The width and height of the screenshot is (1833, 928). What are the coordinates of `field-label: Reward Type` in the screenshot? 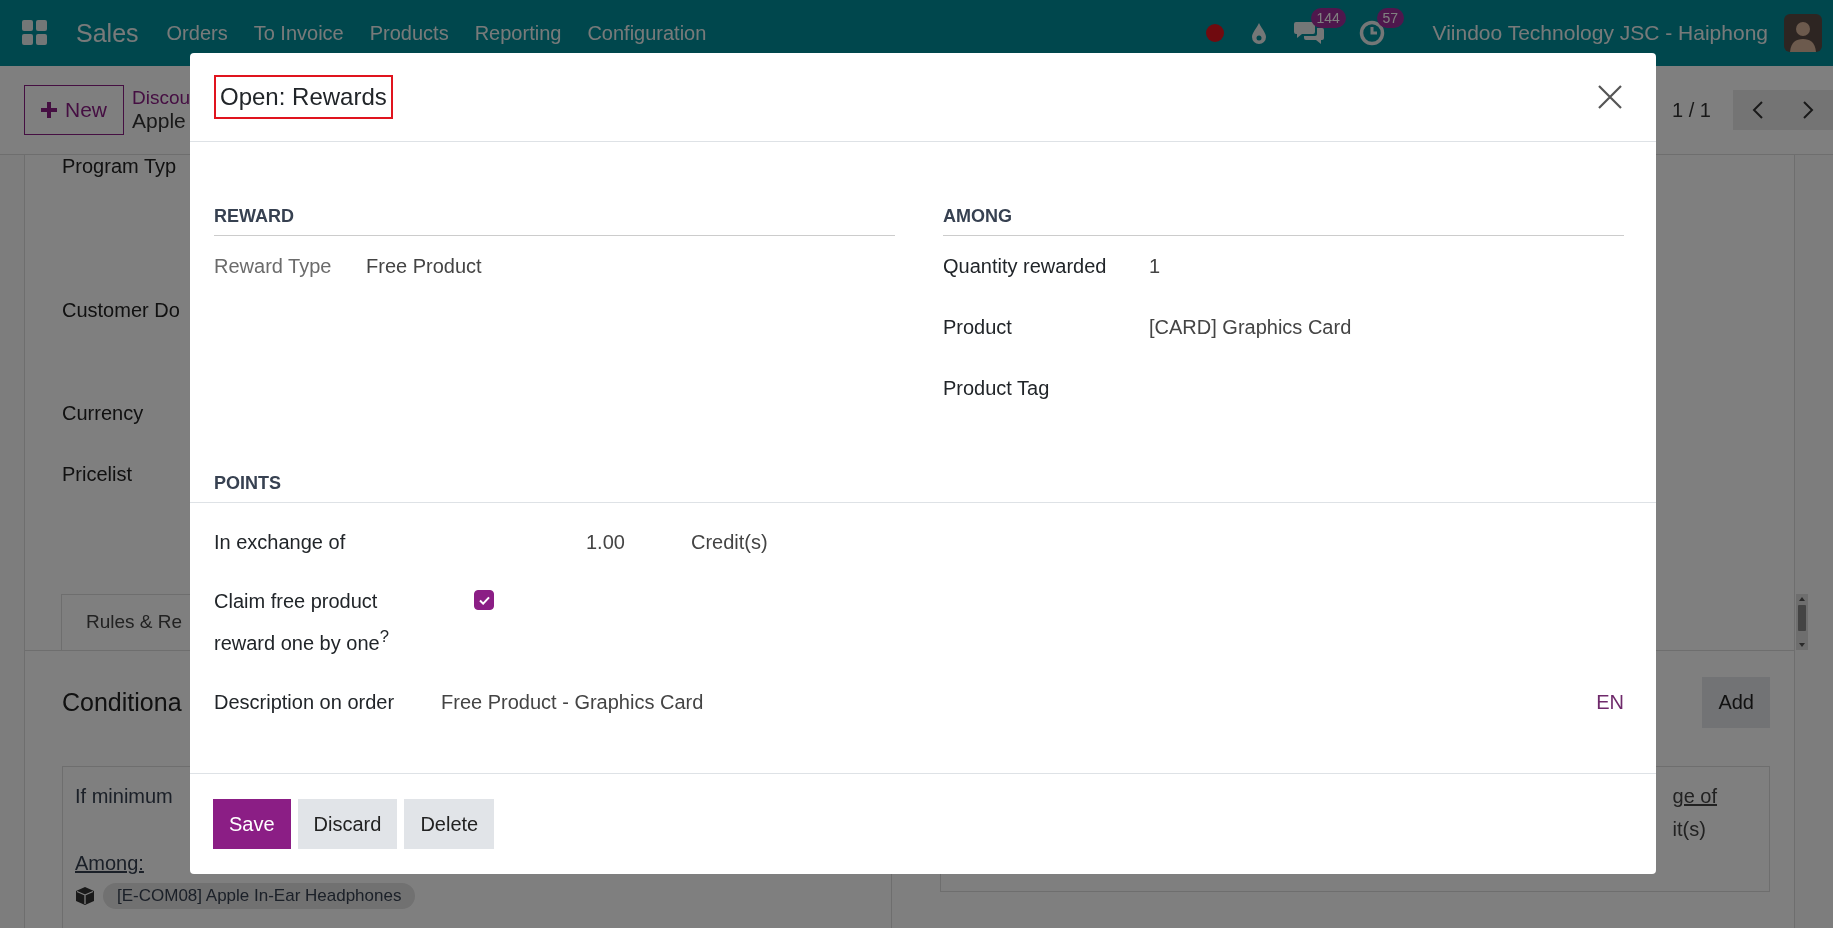 It's located at (273, 266).